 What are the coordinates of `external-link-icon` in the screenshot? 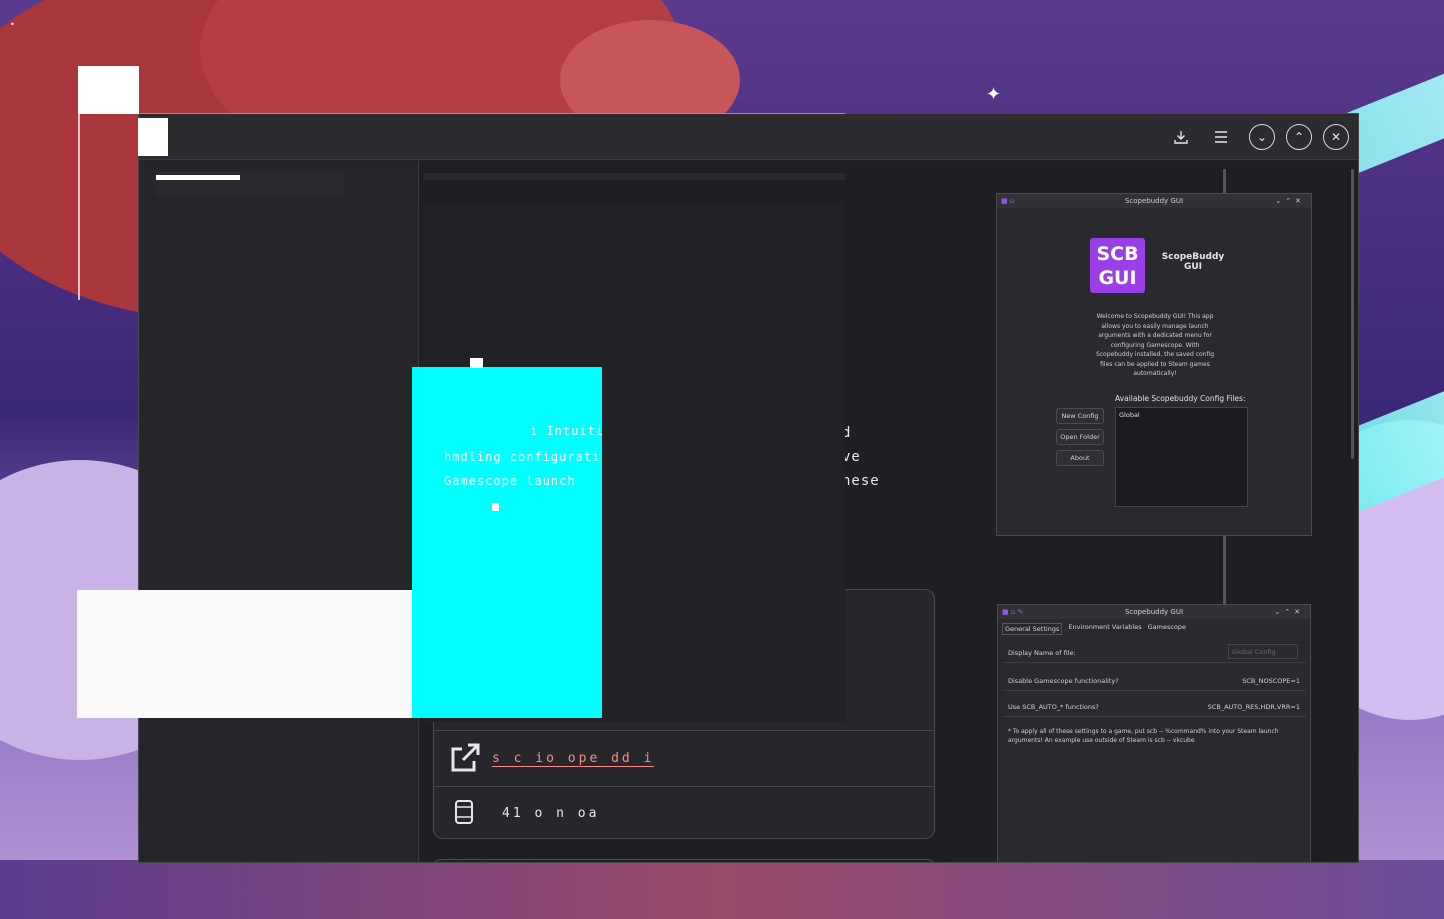 It's located at (465, 761).